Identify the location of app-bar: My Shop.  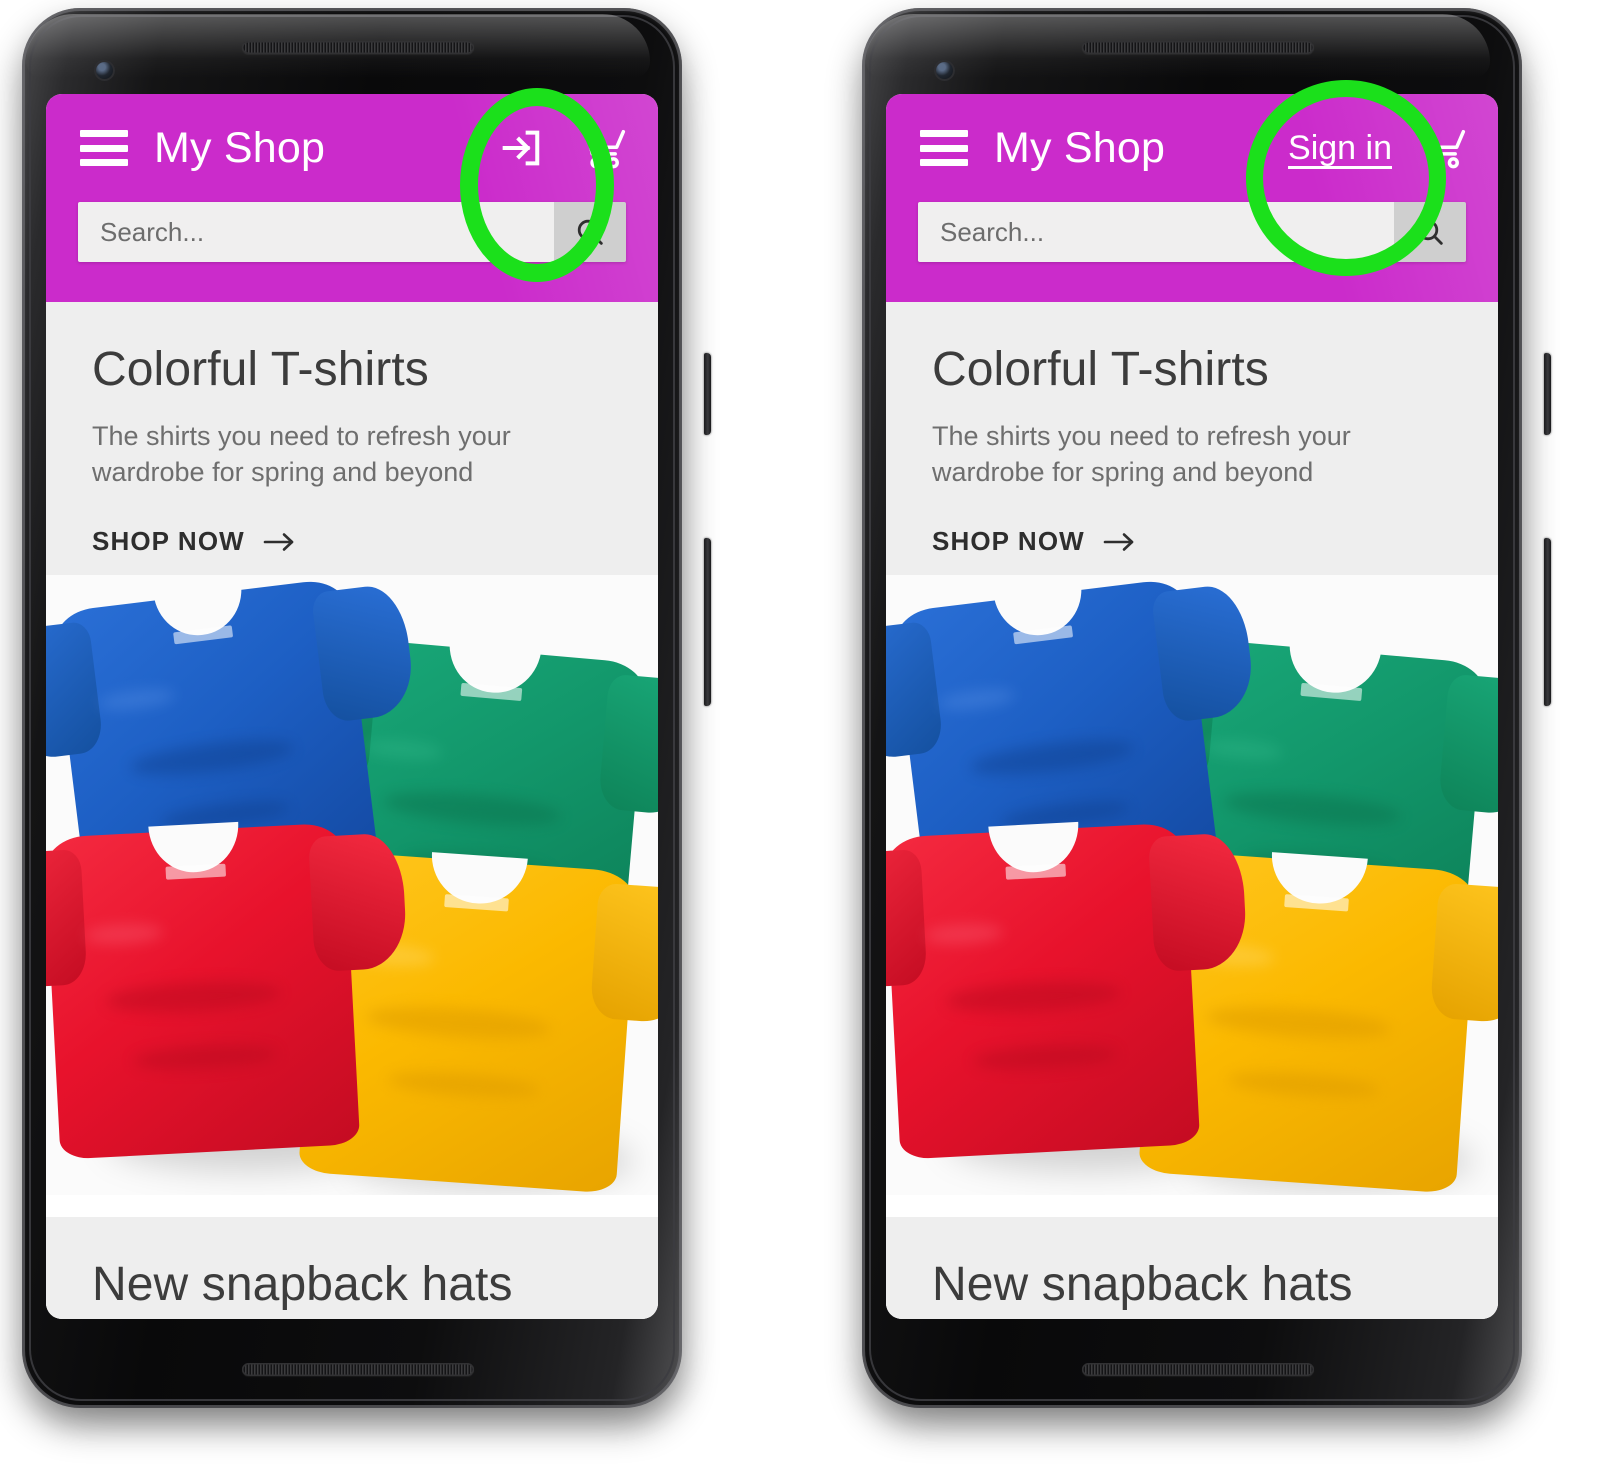
(352, 198).